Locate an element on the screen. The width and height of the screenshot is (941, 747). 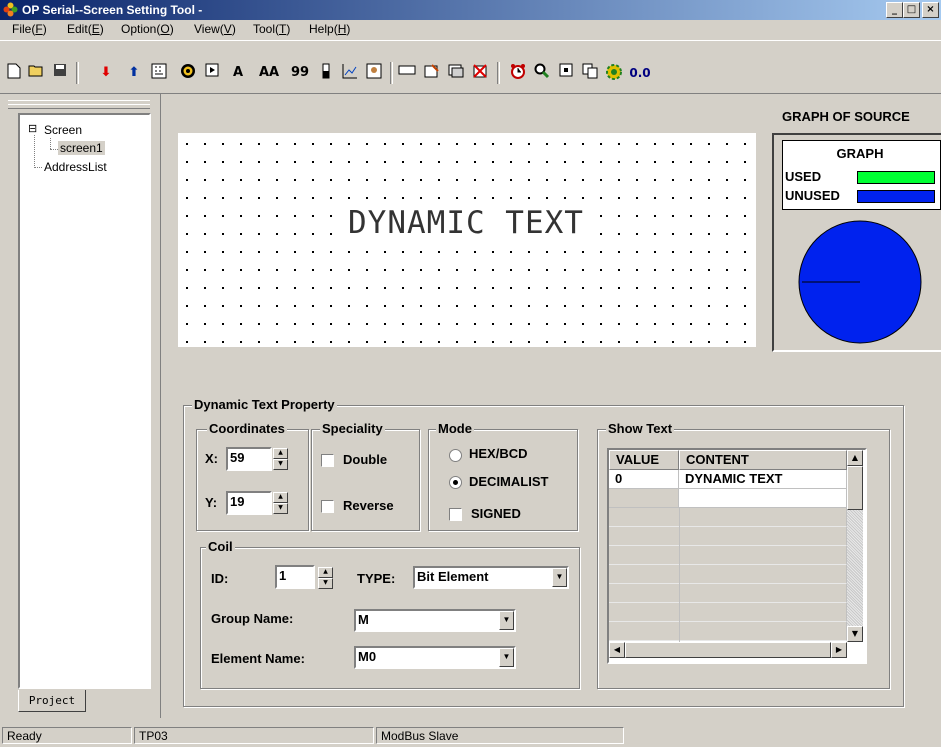
zoom-value: 0.0 is located at coordinates (640, 73).